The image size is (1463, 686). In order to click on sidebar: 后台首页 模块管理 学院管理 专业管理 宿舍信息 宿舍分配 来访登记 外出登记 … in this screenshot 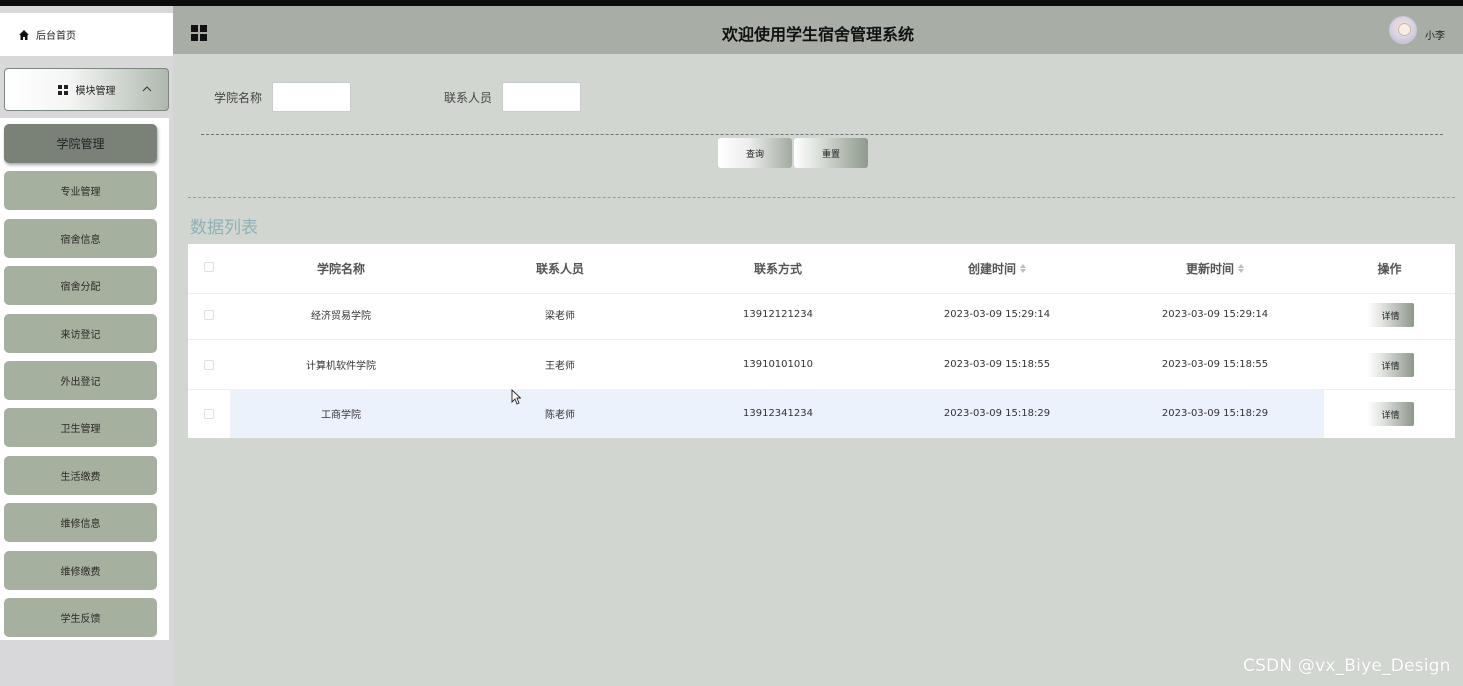, I will do `click(86, 346)`.